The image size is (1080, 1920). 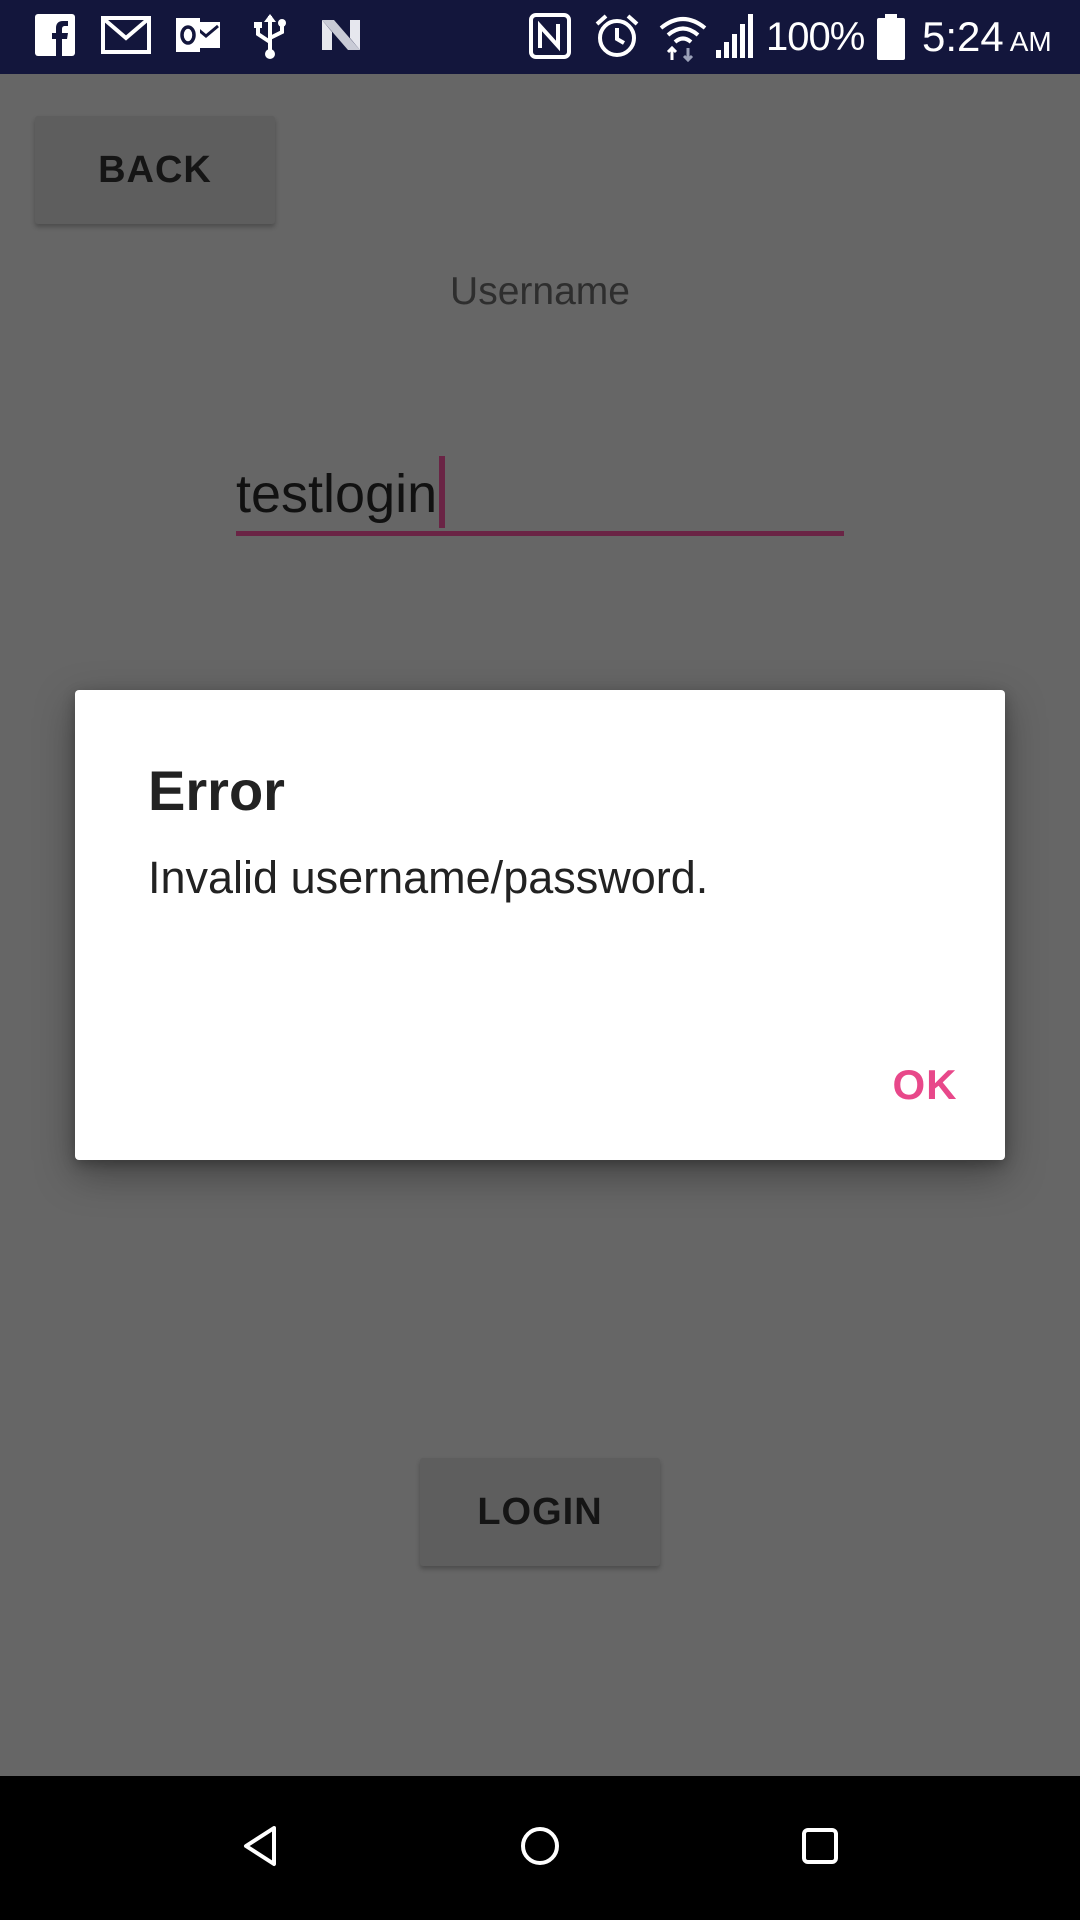 I want to click on text-cursor, so click(x=442, y=492).